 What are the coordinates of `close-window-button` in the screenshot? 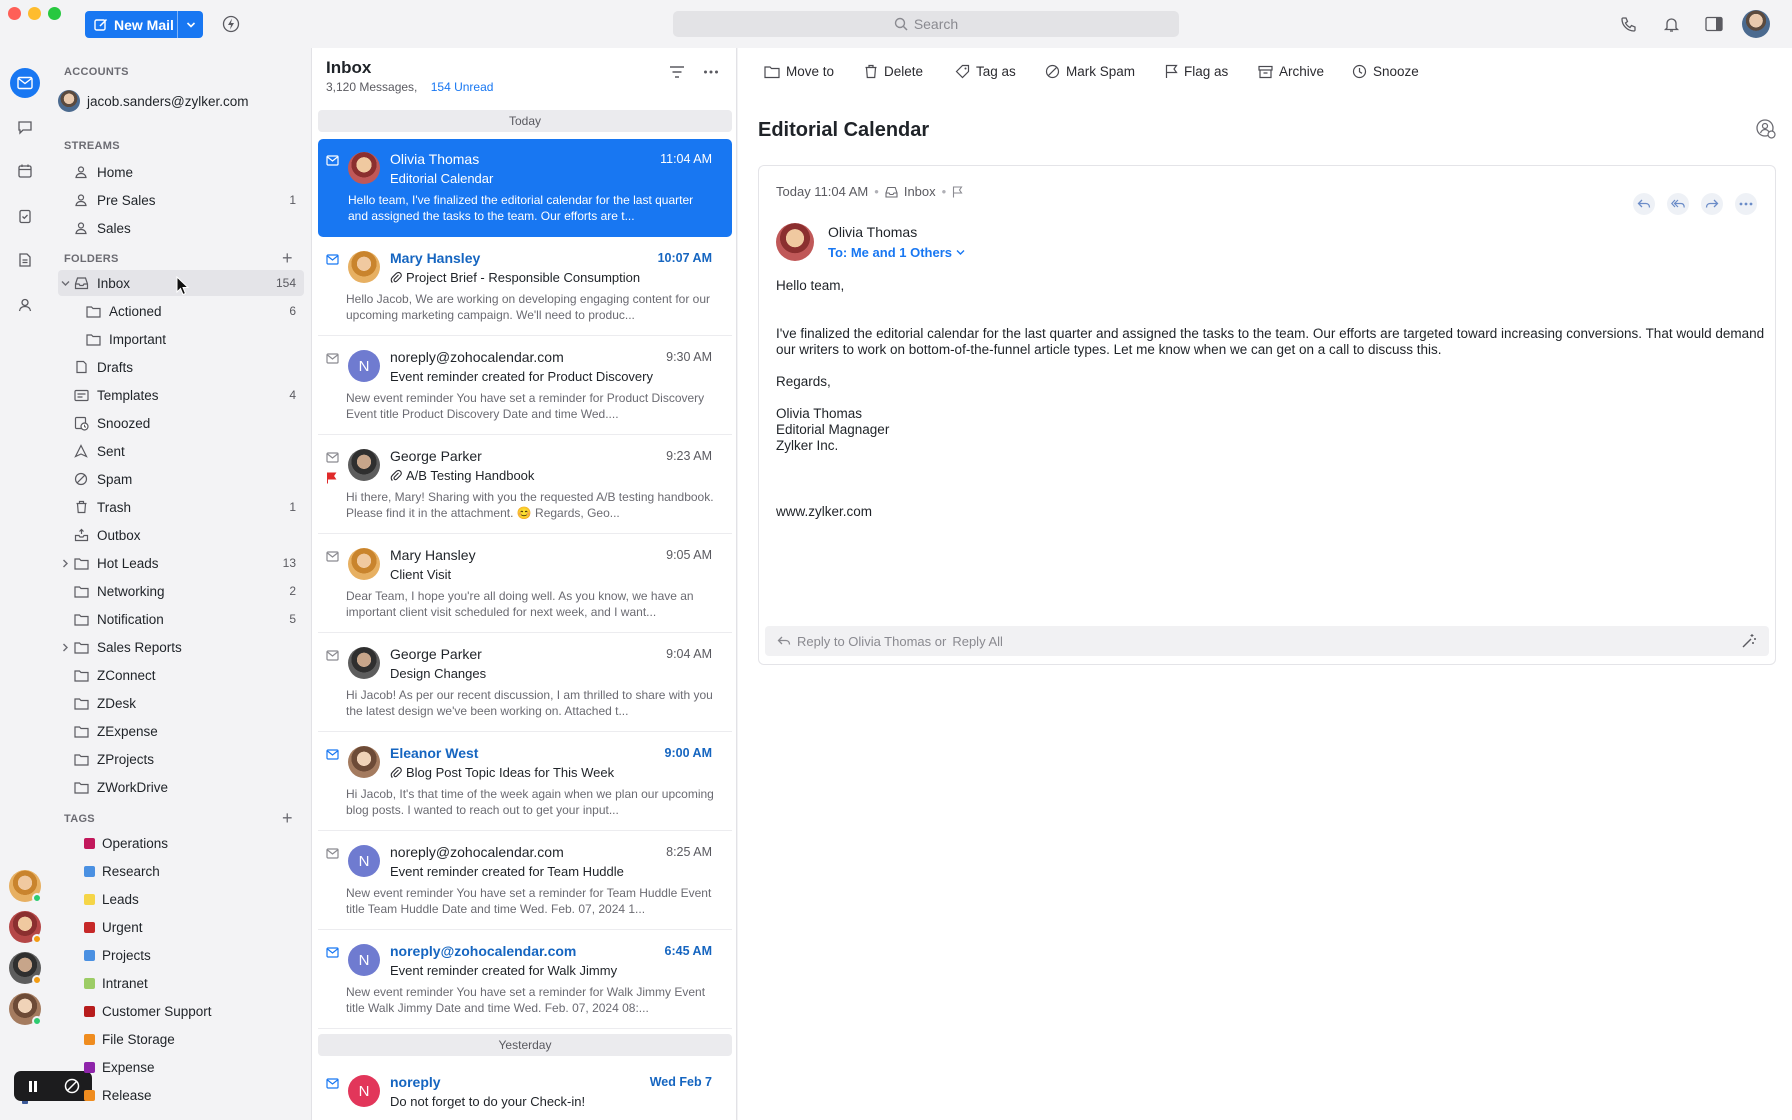 It's located at (14, 13).